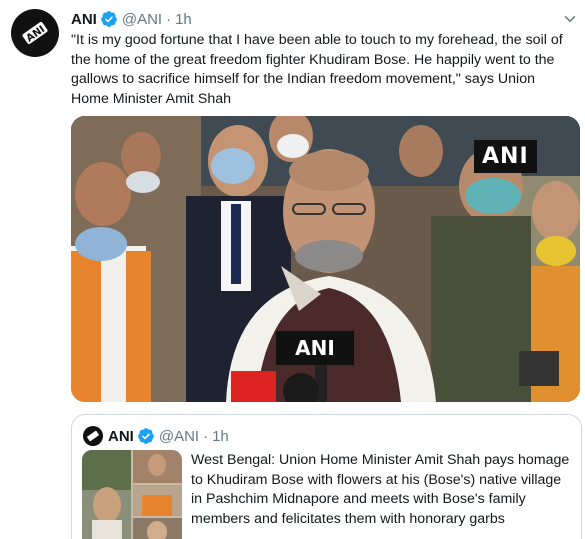 Image resolution: width=585 pixels, height=539 pixels. I want to click on quoted-timestamp: 1h, so click(220, 436).